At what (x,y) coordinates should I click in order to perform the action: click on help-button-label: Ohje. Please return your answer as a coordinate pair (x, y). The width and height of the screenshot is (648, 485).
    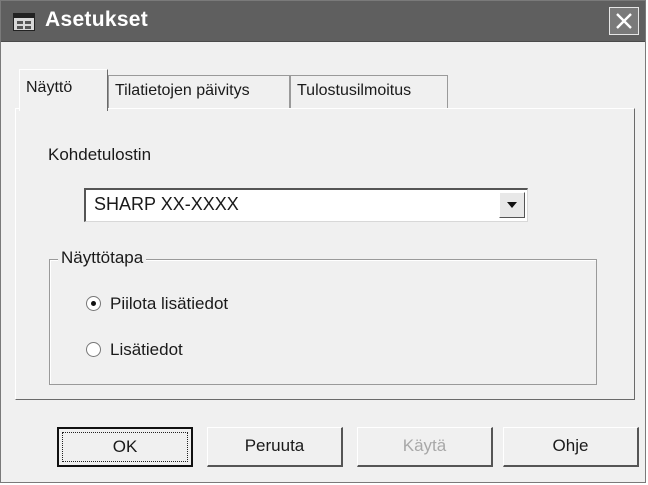
    Looking at the image, I should click on (570, 445).